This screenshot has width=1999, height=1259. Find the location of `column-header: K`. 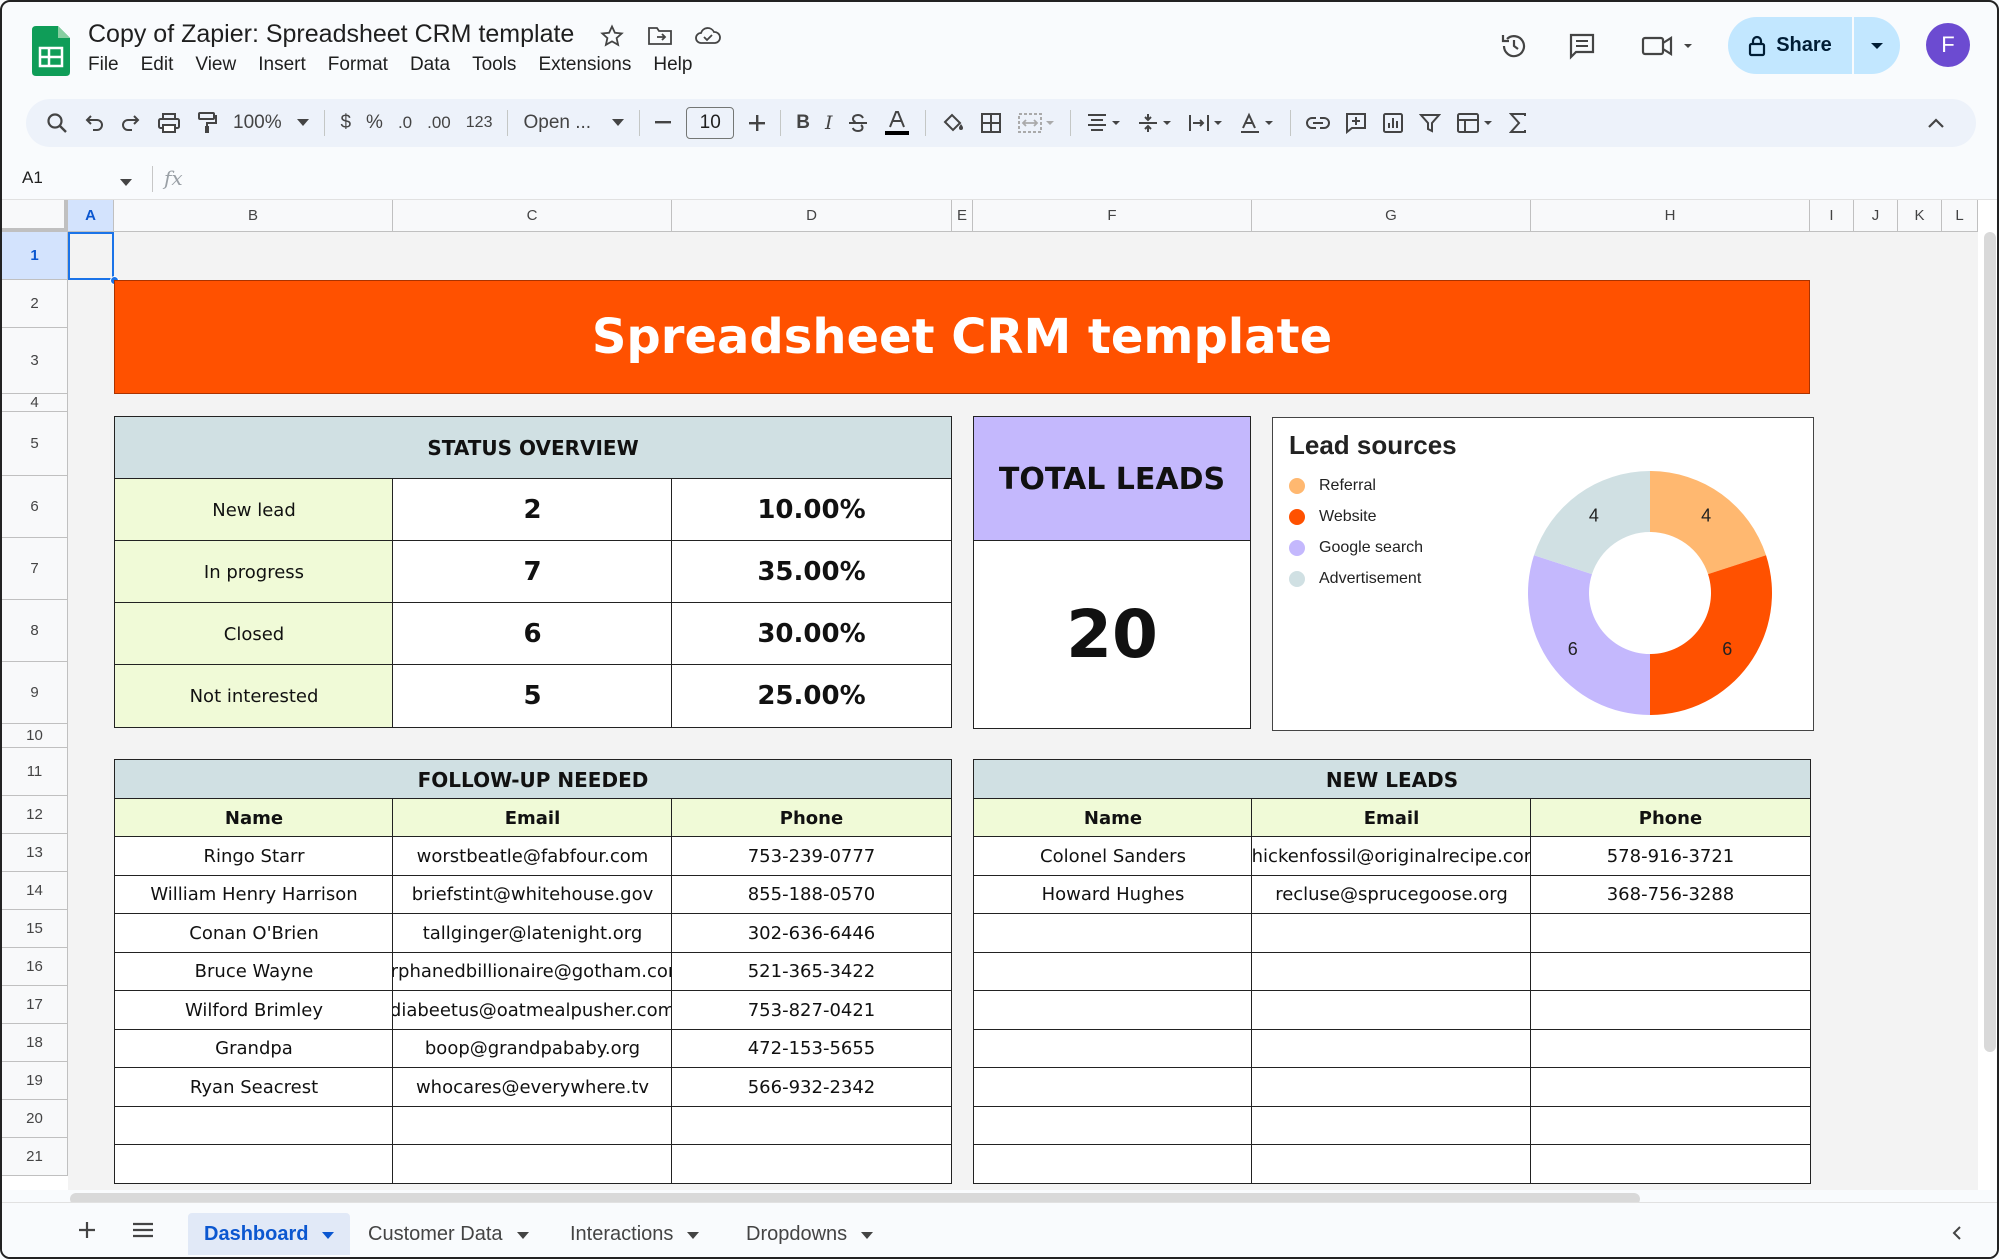

column-header: K is located at coordinates (1920, 216).